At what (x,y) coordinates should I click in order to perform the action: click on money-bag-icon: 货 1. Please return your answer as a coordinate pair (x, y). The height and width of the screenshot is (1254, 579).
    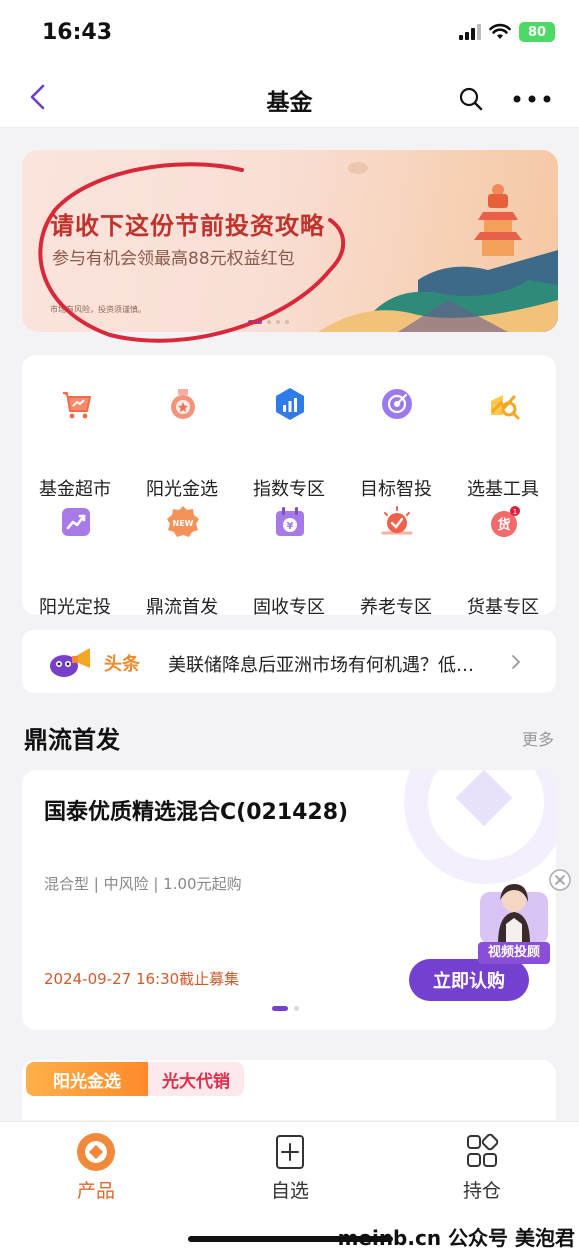
    Looking at the image, I should click on (505, 521).